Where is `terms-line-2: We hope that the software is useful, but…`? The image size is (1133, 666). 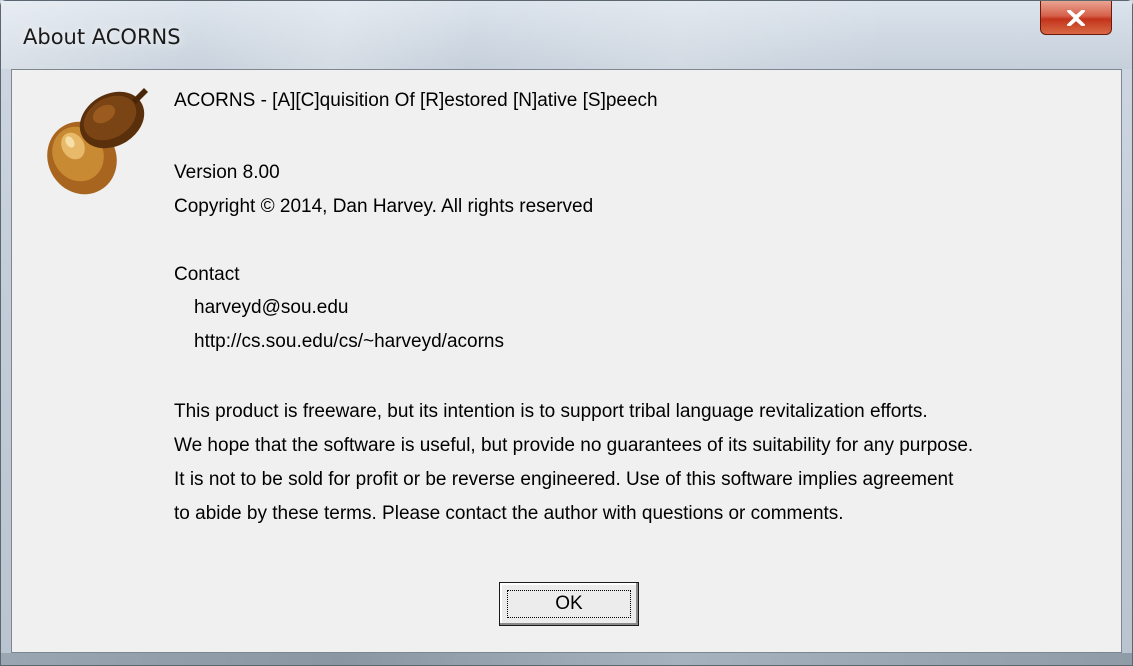
terms-line-2: We hope that the software is useful, but… is located at coordinates (574, 445).